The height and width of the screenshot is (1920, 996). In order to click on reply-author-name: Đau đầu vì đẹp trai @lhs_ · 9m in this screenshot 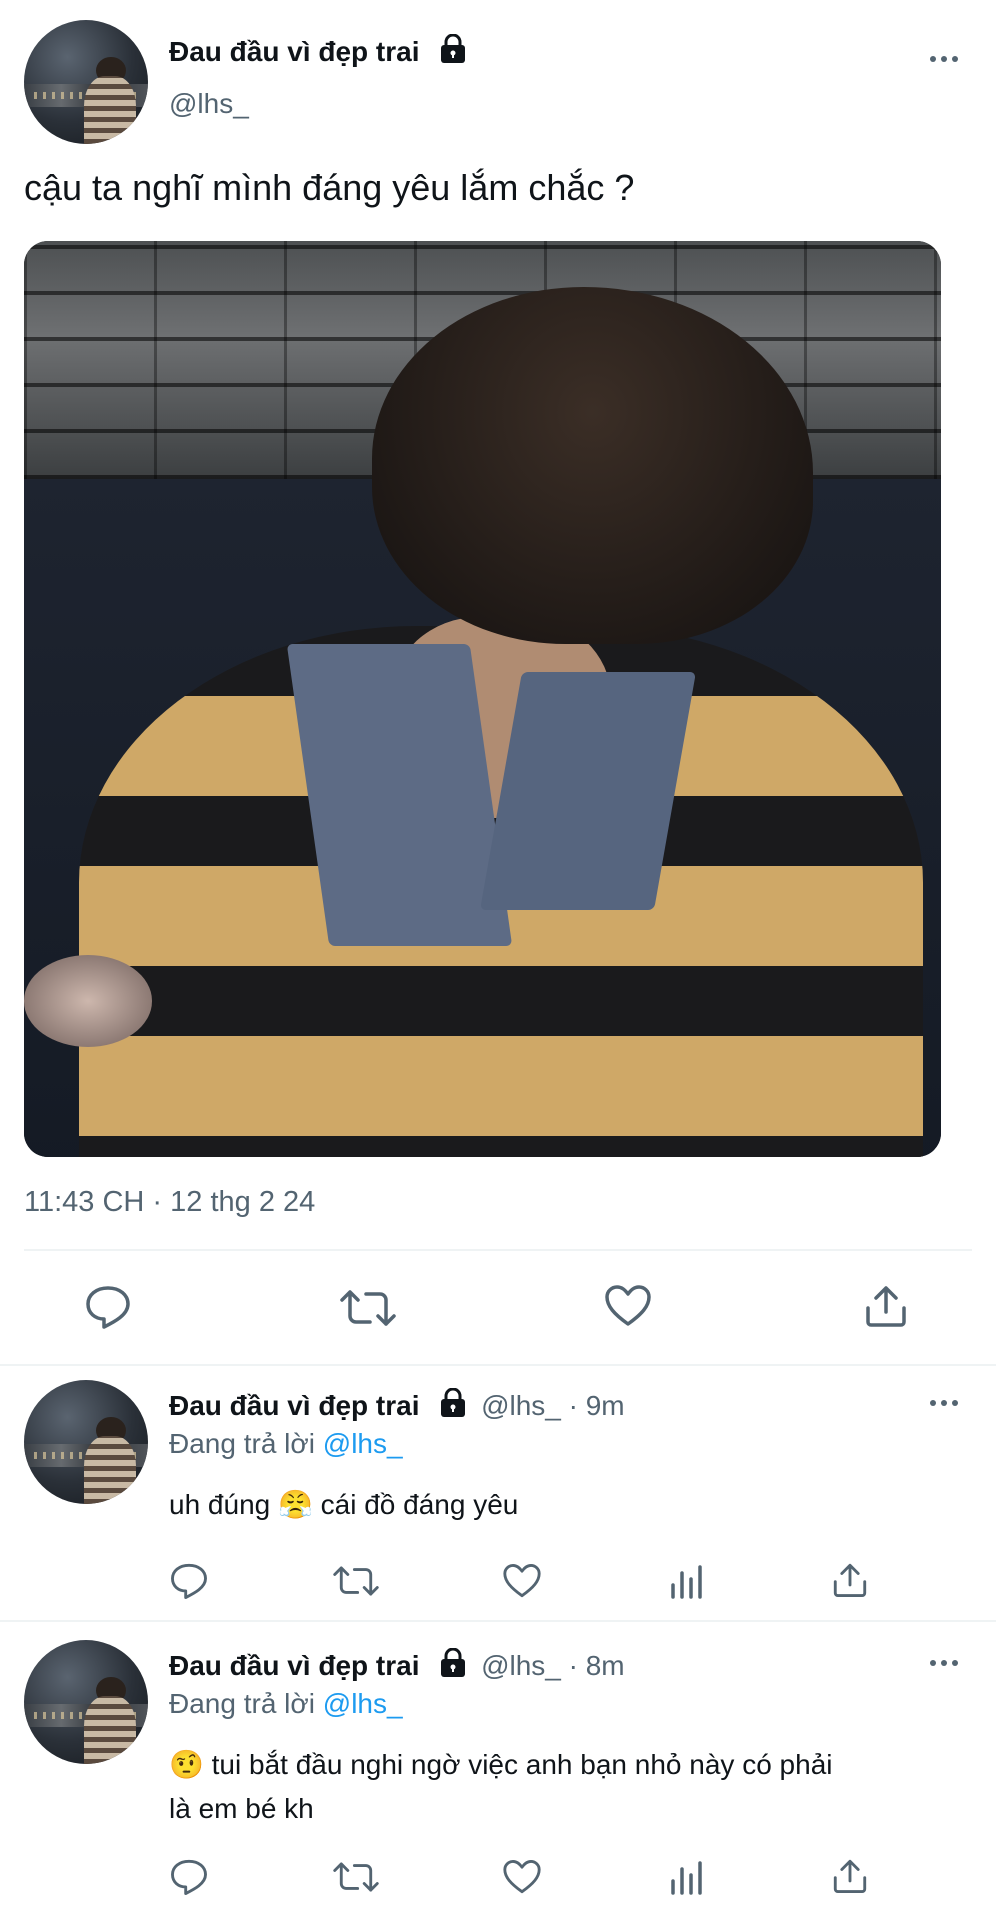, I will do `click(397, 1405)`.